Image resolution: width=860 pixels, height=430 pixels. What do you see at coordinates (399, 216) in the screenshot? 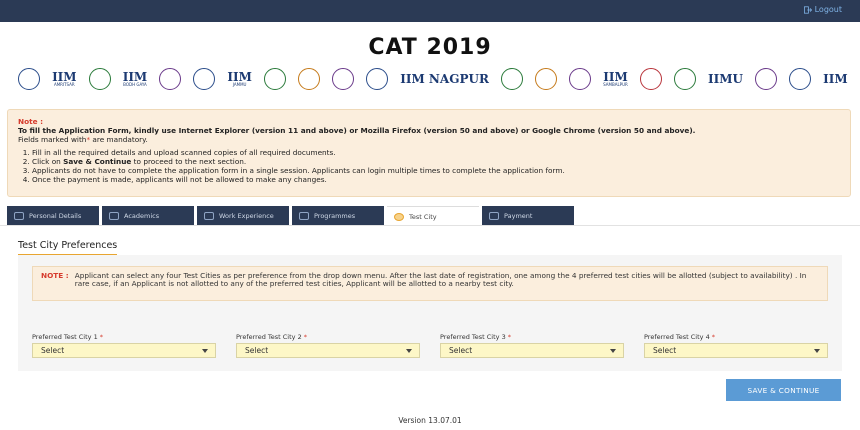
I see `city-icon` at bounding box center [399, 216].